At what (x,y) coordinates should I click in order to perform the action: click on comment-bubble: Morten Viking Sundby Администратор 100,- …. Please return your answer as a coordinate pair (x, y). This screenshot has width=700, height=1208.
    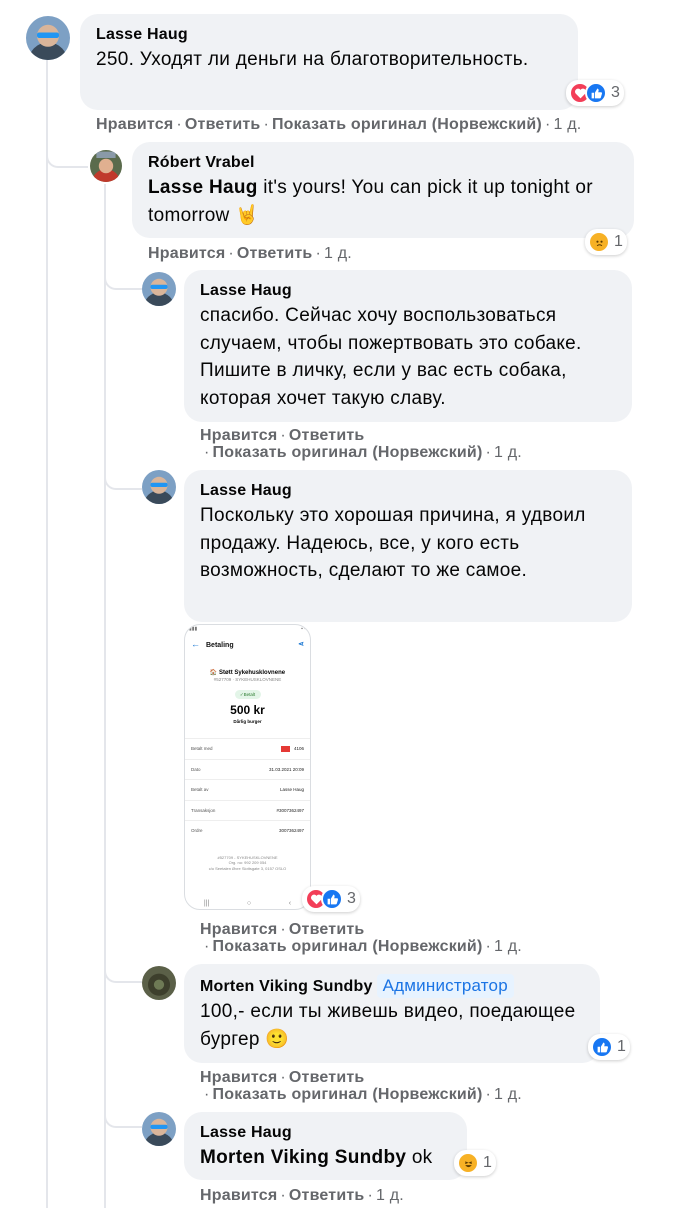
    Looking at the image, I should click on (392, 1013).